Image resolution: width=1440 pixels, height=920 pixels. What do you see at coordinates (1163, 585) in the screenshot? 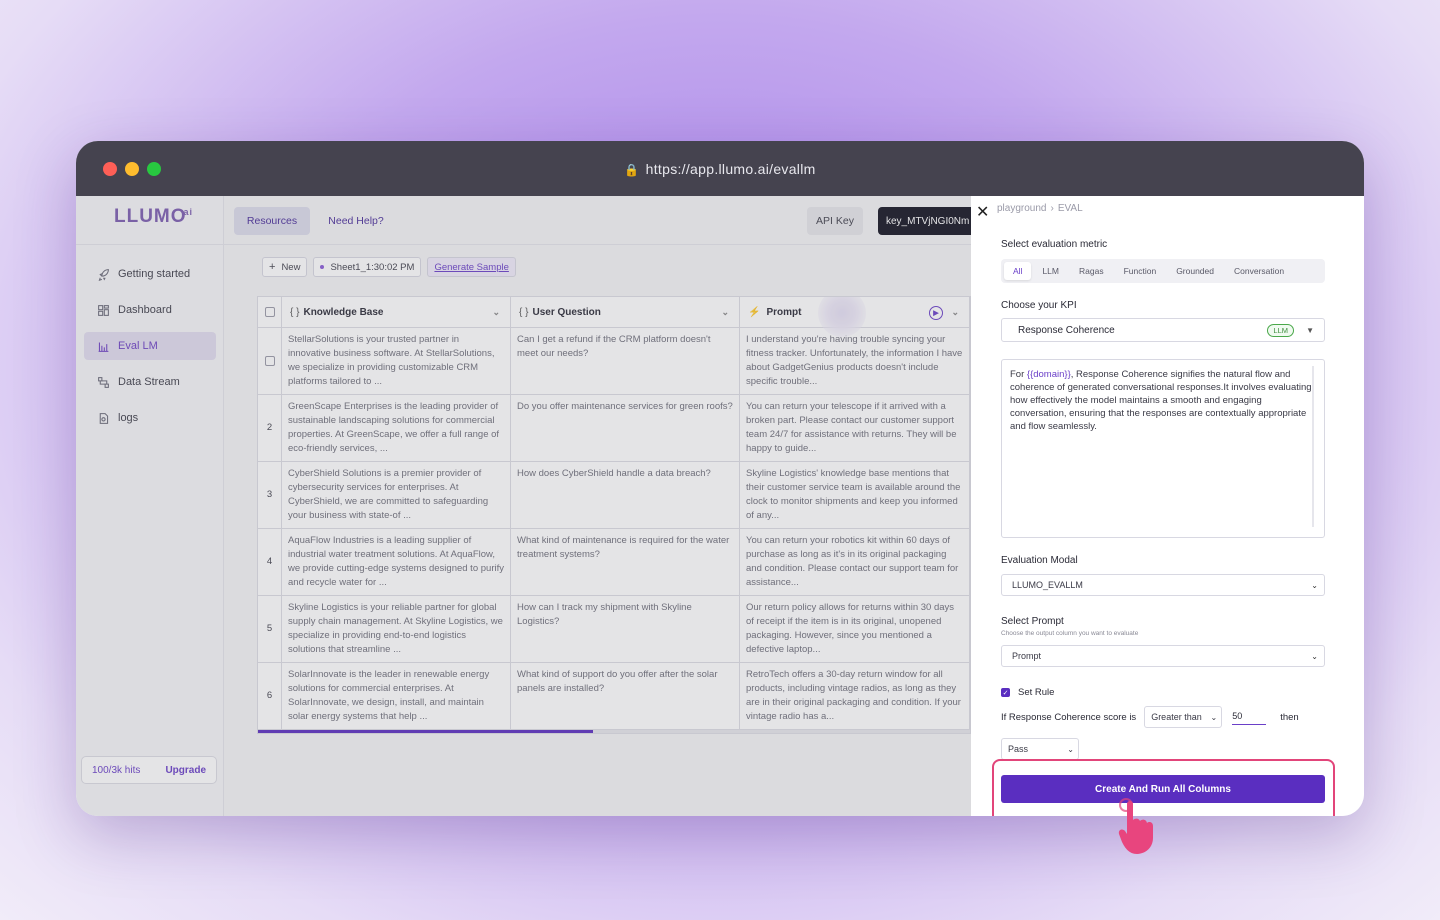
I see `model-select: LLUMO_EVALLM ⌄` at bounding box center [1163, 585].